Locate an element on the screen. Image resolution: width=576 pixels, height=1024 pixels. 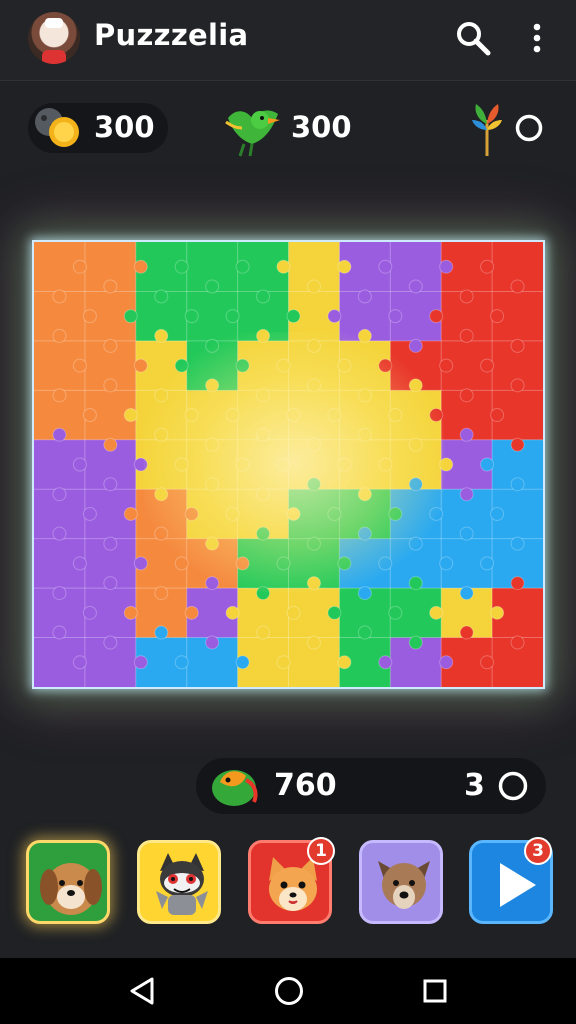
coin-icon is located at coordinates (57, 127).